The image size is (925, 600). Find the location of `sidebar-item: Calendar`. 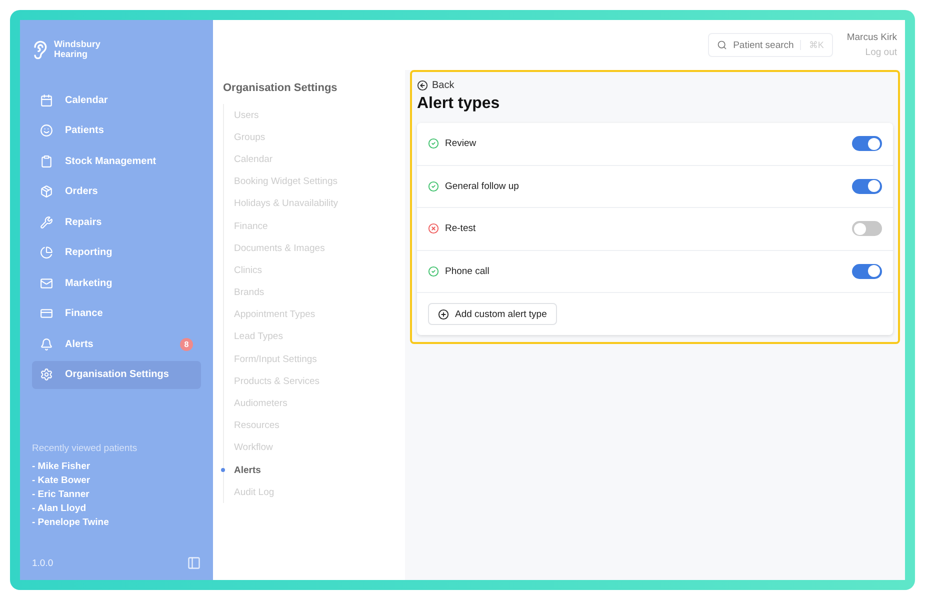

sidebar-item: Calendar is located at coordinates (116, 100).